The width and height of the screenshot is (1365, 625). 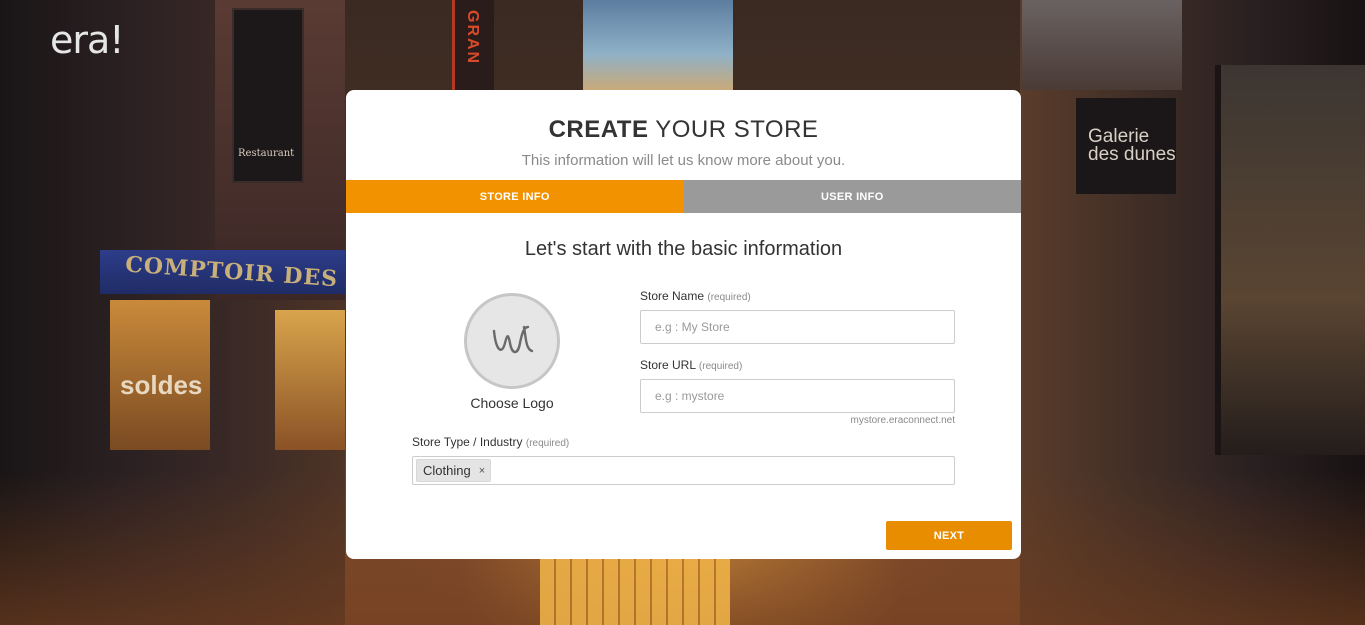 I want to click on store-url-label: Store URL (required), so click(x=691, y=365).